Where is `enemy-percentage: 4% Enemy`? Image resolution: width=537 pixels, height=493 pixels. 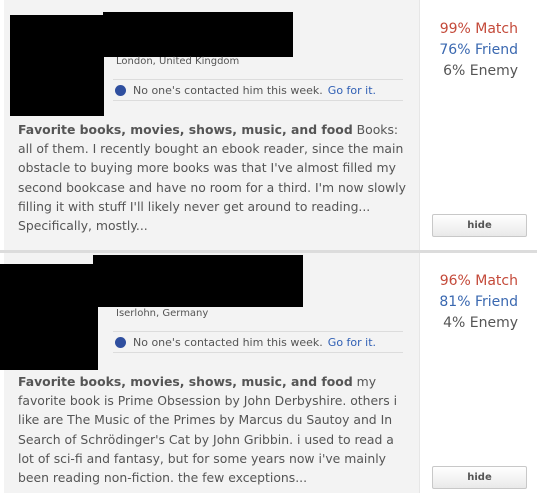 enemy-percentage: 4% Enemy is located at coordinates (480, 323).